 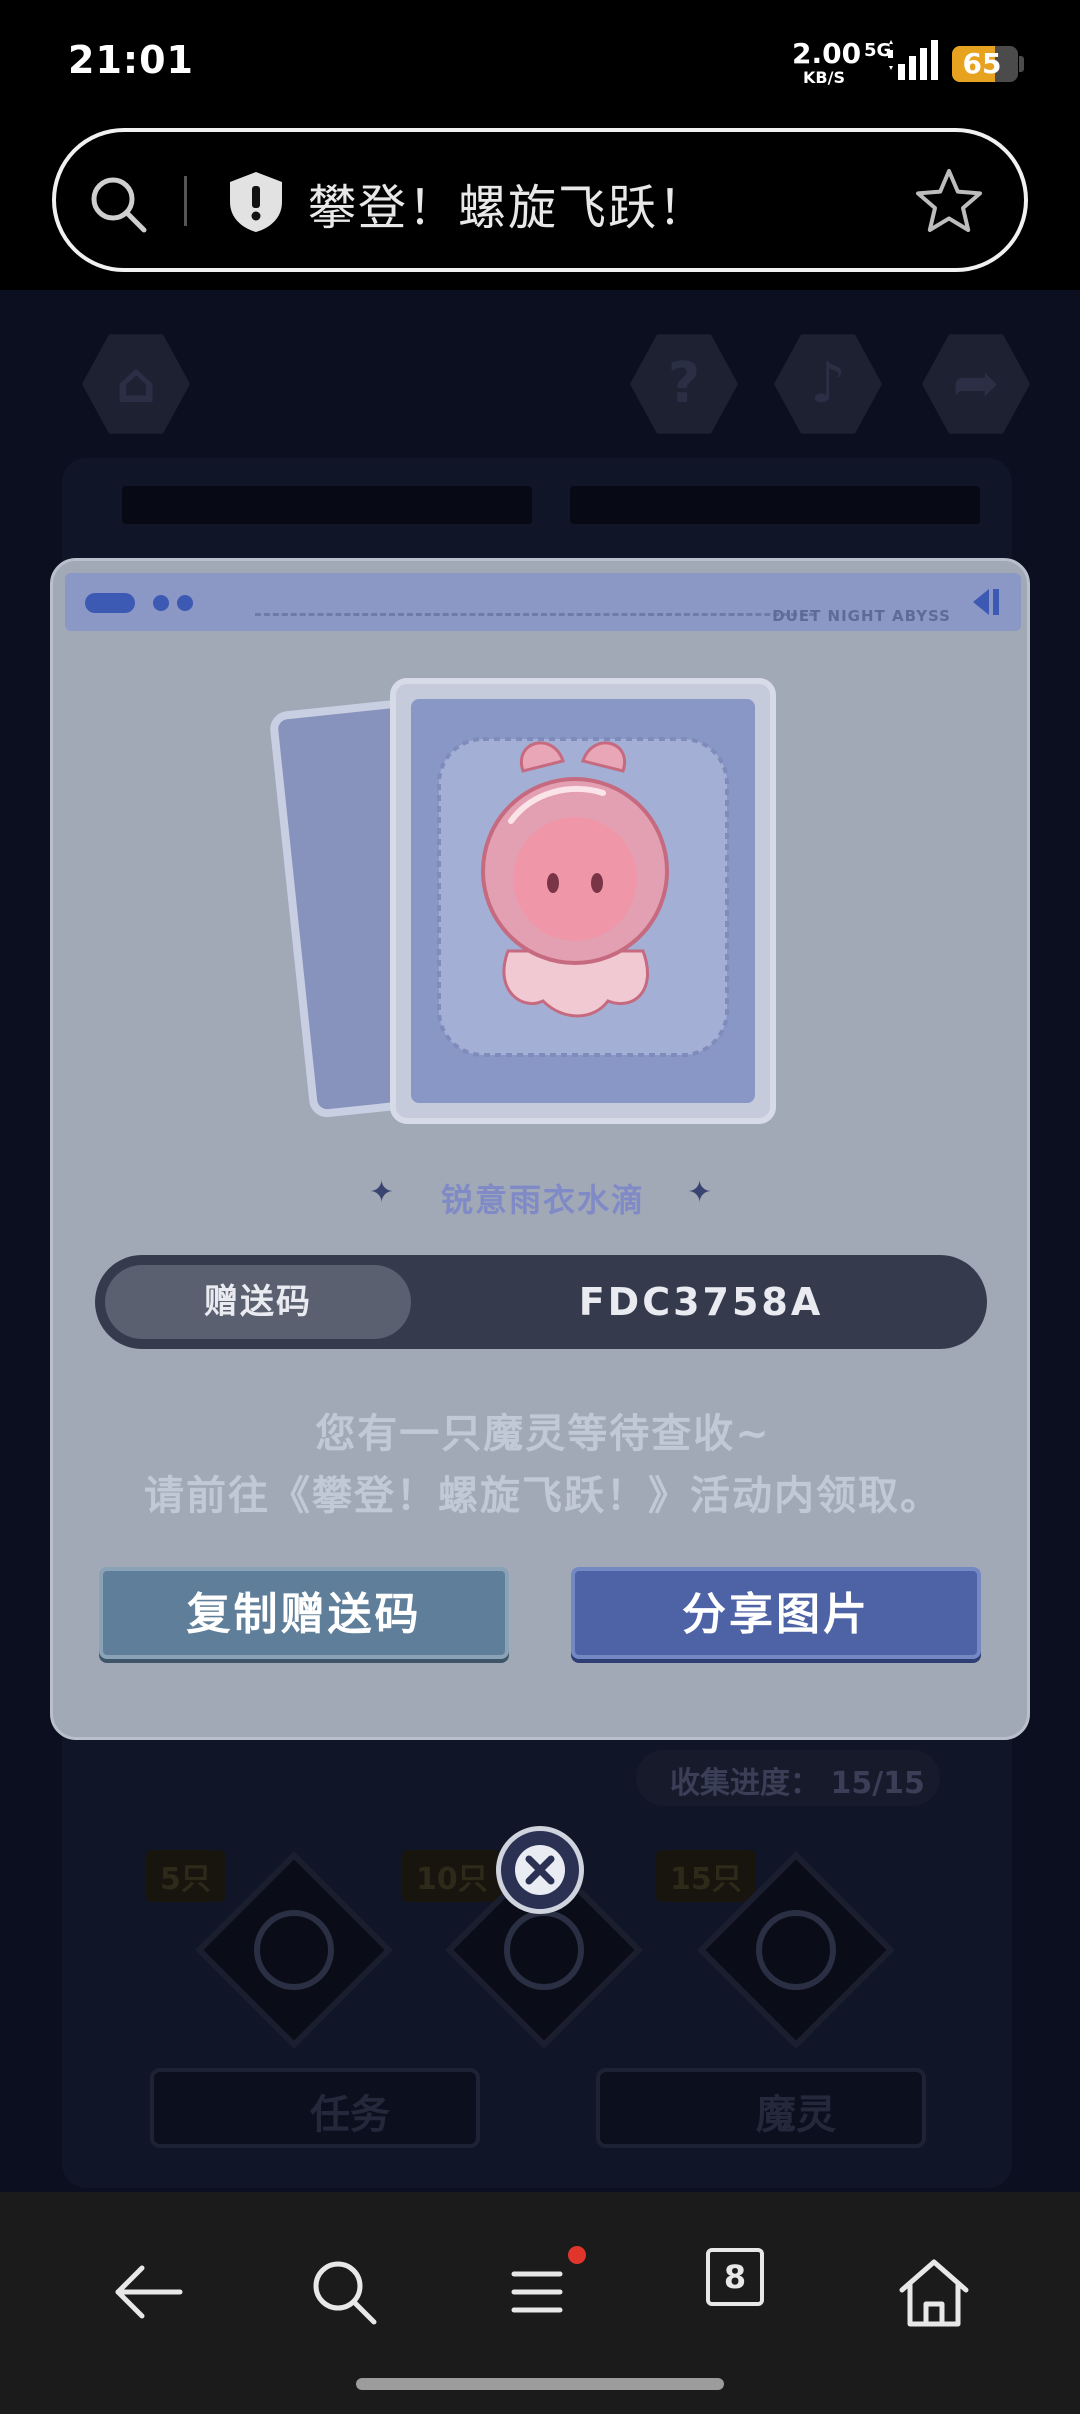 What do you see at coordinates (540, 2384) in the screenshot?
I see `home-indicator` at bounding box center [540, 2384].